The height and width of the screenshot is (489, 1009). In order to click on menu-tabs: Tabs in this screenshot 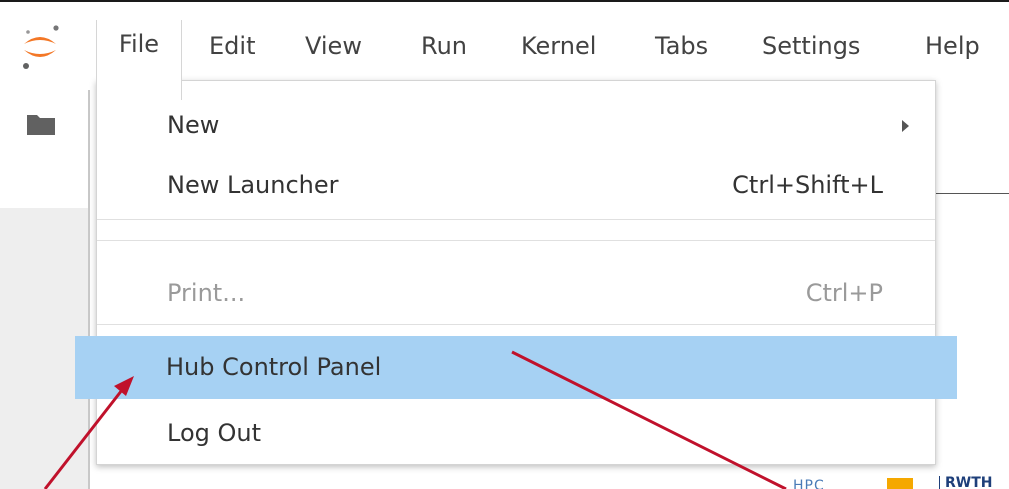, I will do `click(681, 46)`.